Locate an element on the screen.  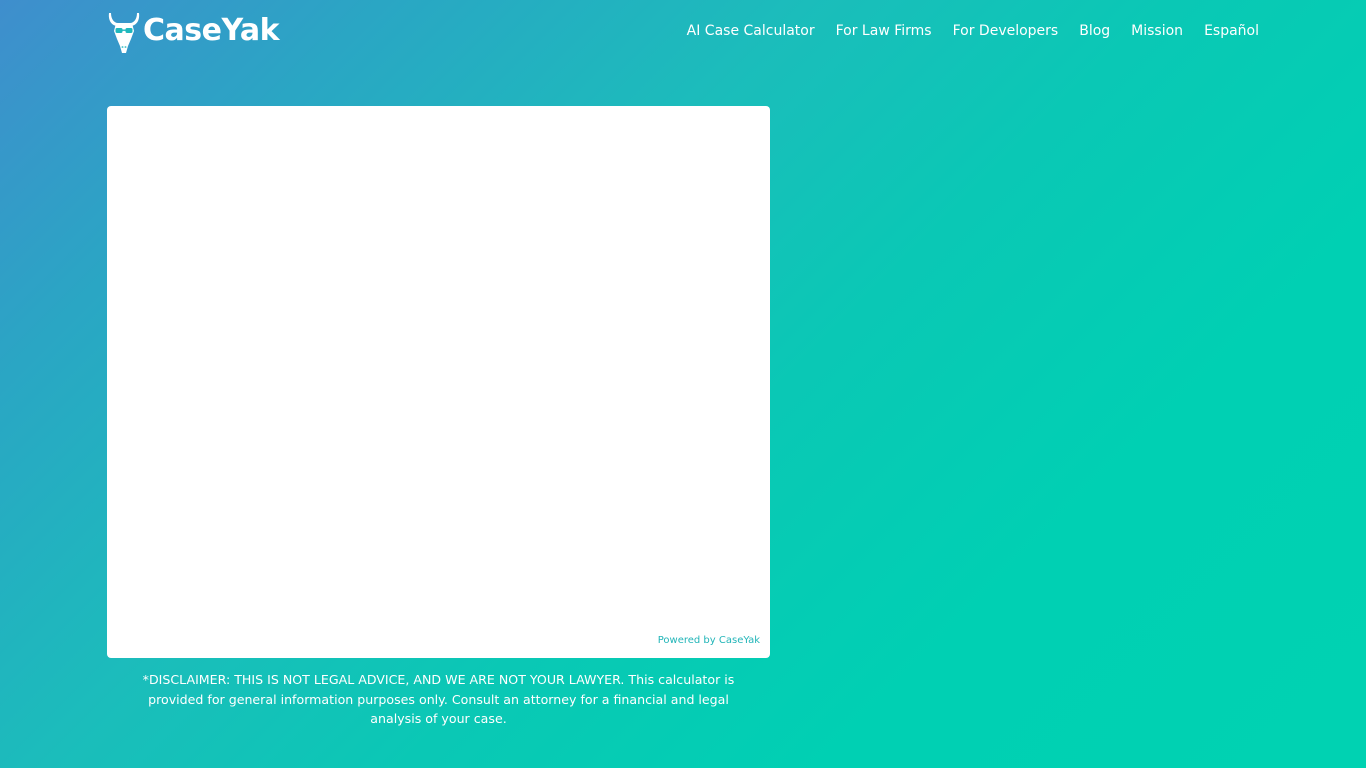
nav-item-espanol: Español is located at coordinates (1231, 31).